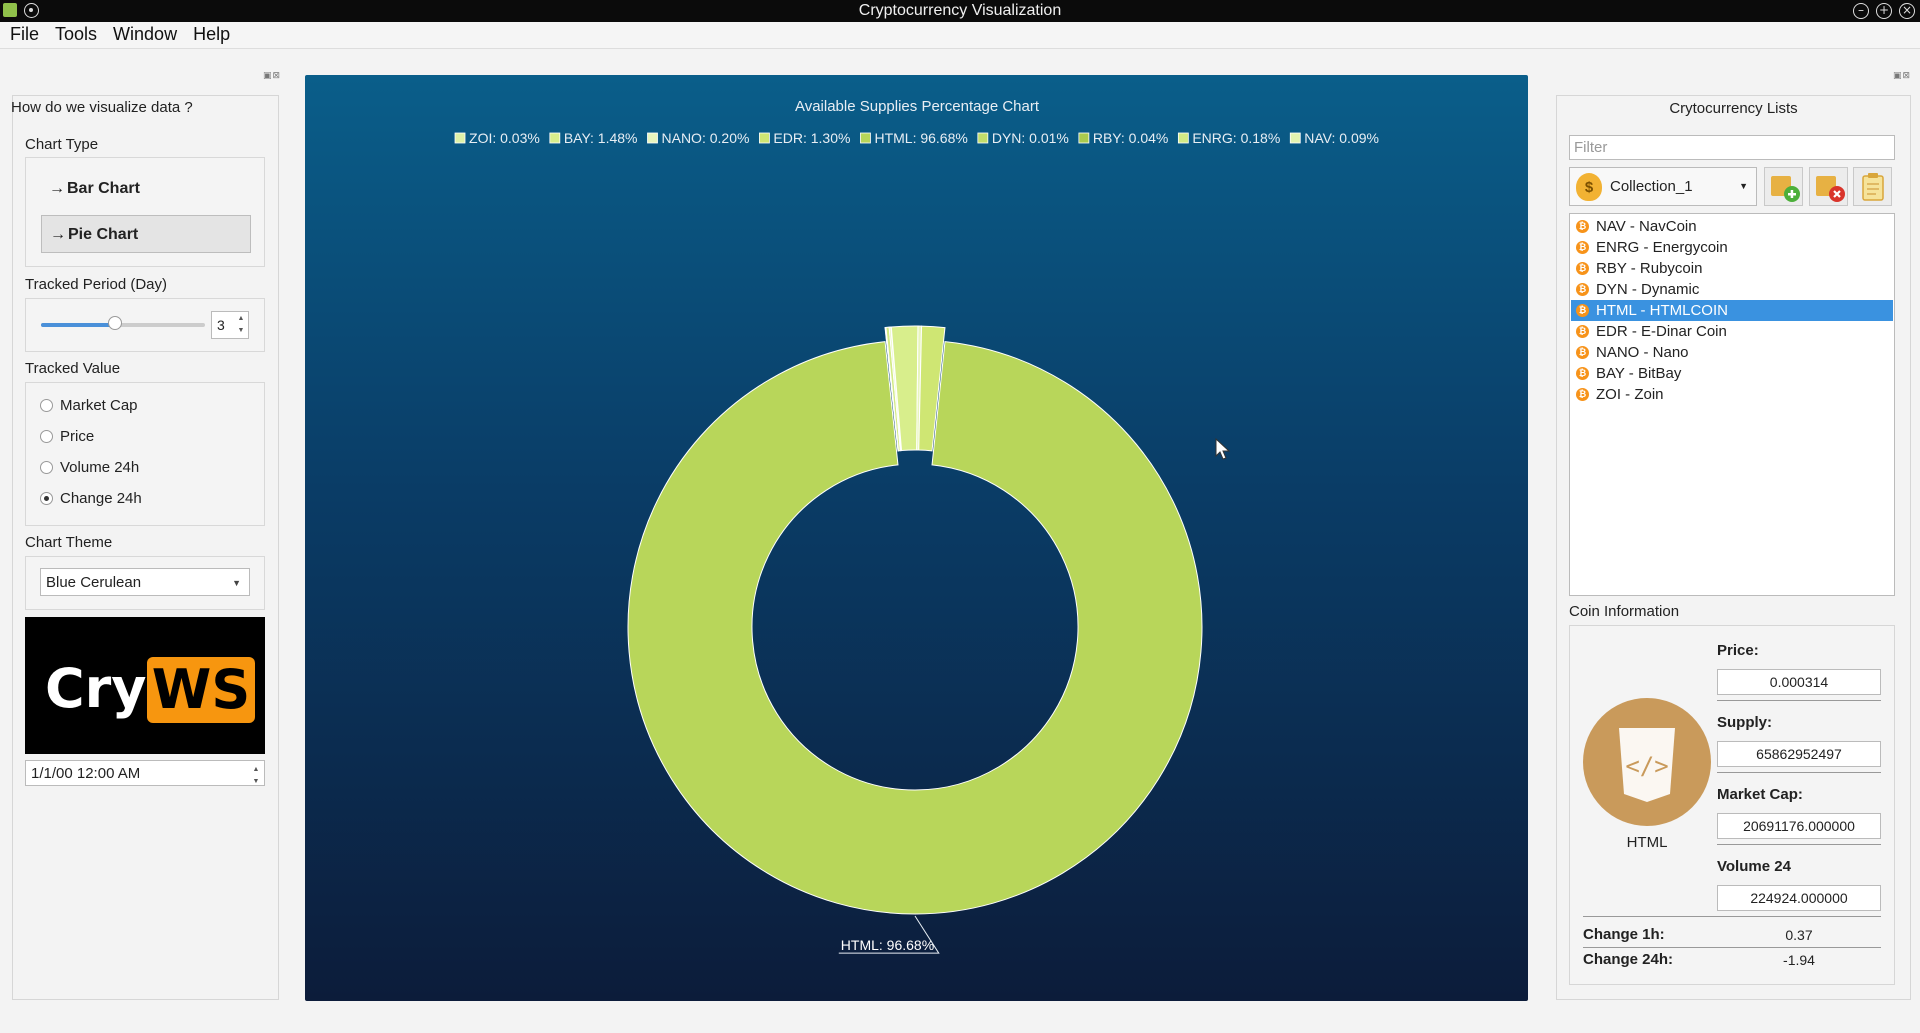 The height and width of the screenshot is (1033, 1920). Describe the element at coordinates (209, 33) in the screenshot. I see `menu-help: Help` at that location.